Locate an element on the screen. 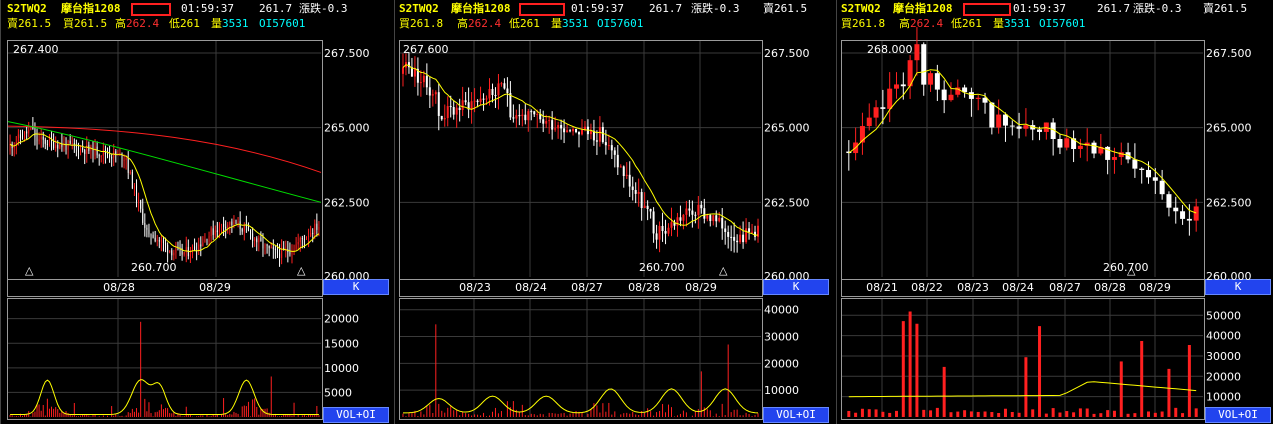 The height and width of the screenshot is (424, 1273). price-tick-label: 262.500 is located at coordinates (347, 202).